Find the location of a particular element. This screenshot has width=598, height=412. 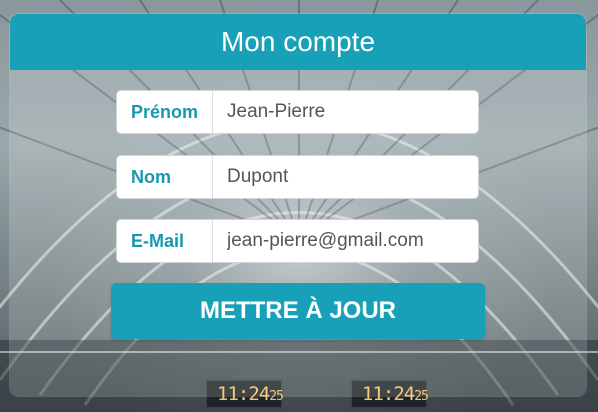

last-name-input is located at coordinates (345, 177).